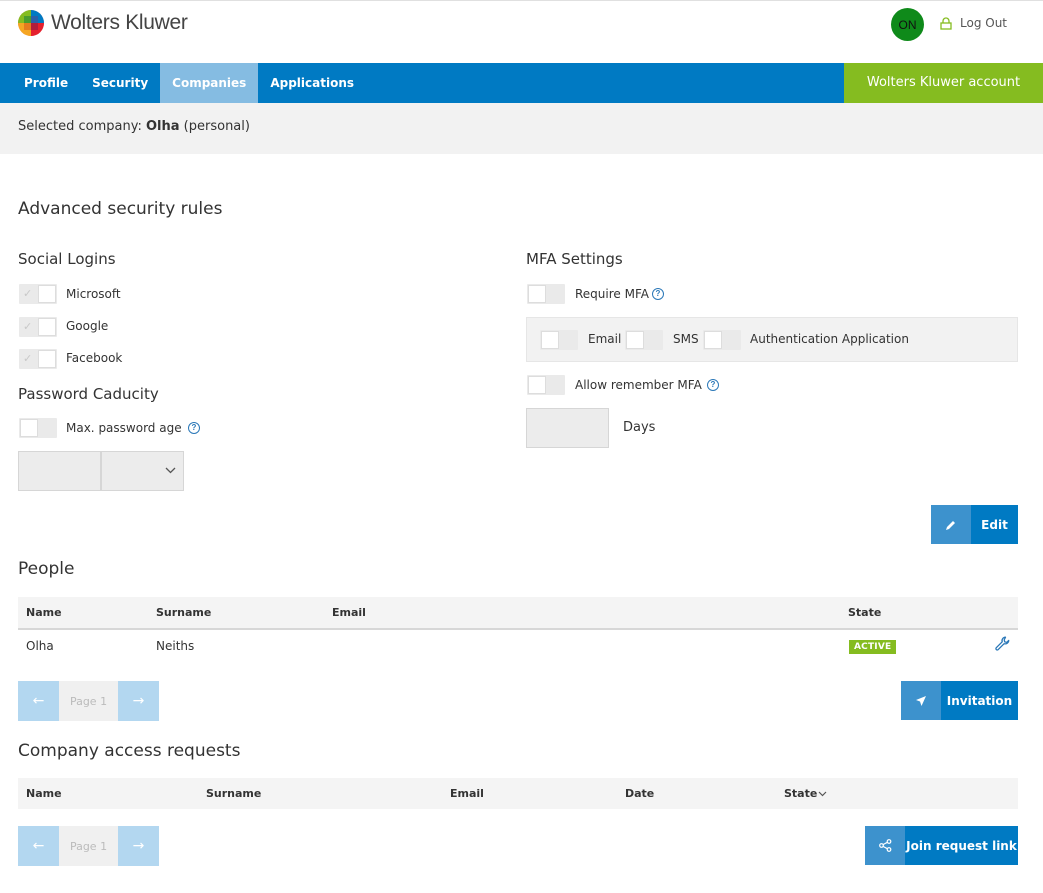 The image size is (1043, 893). I want to click on people-col-state: State, so click(864, 612).